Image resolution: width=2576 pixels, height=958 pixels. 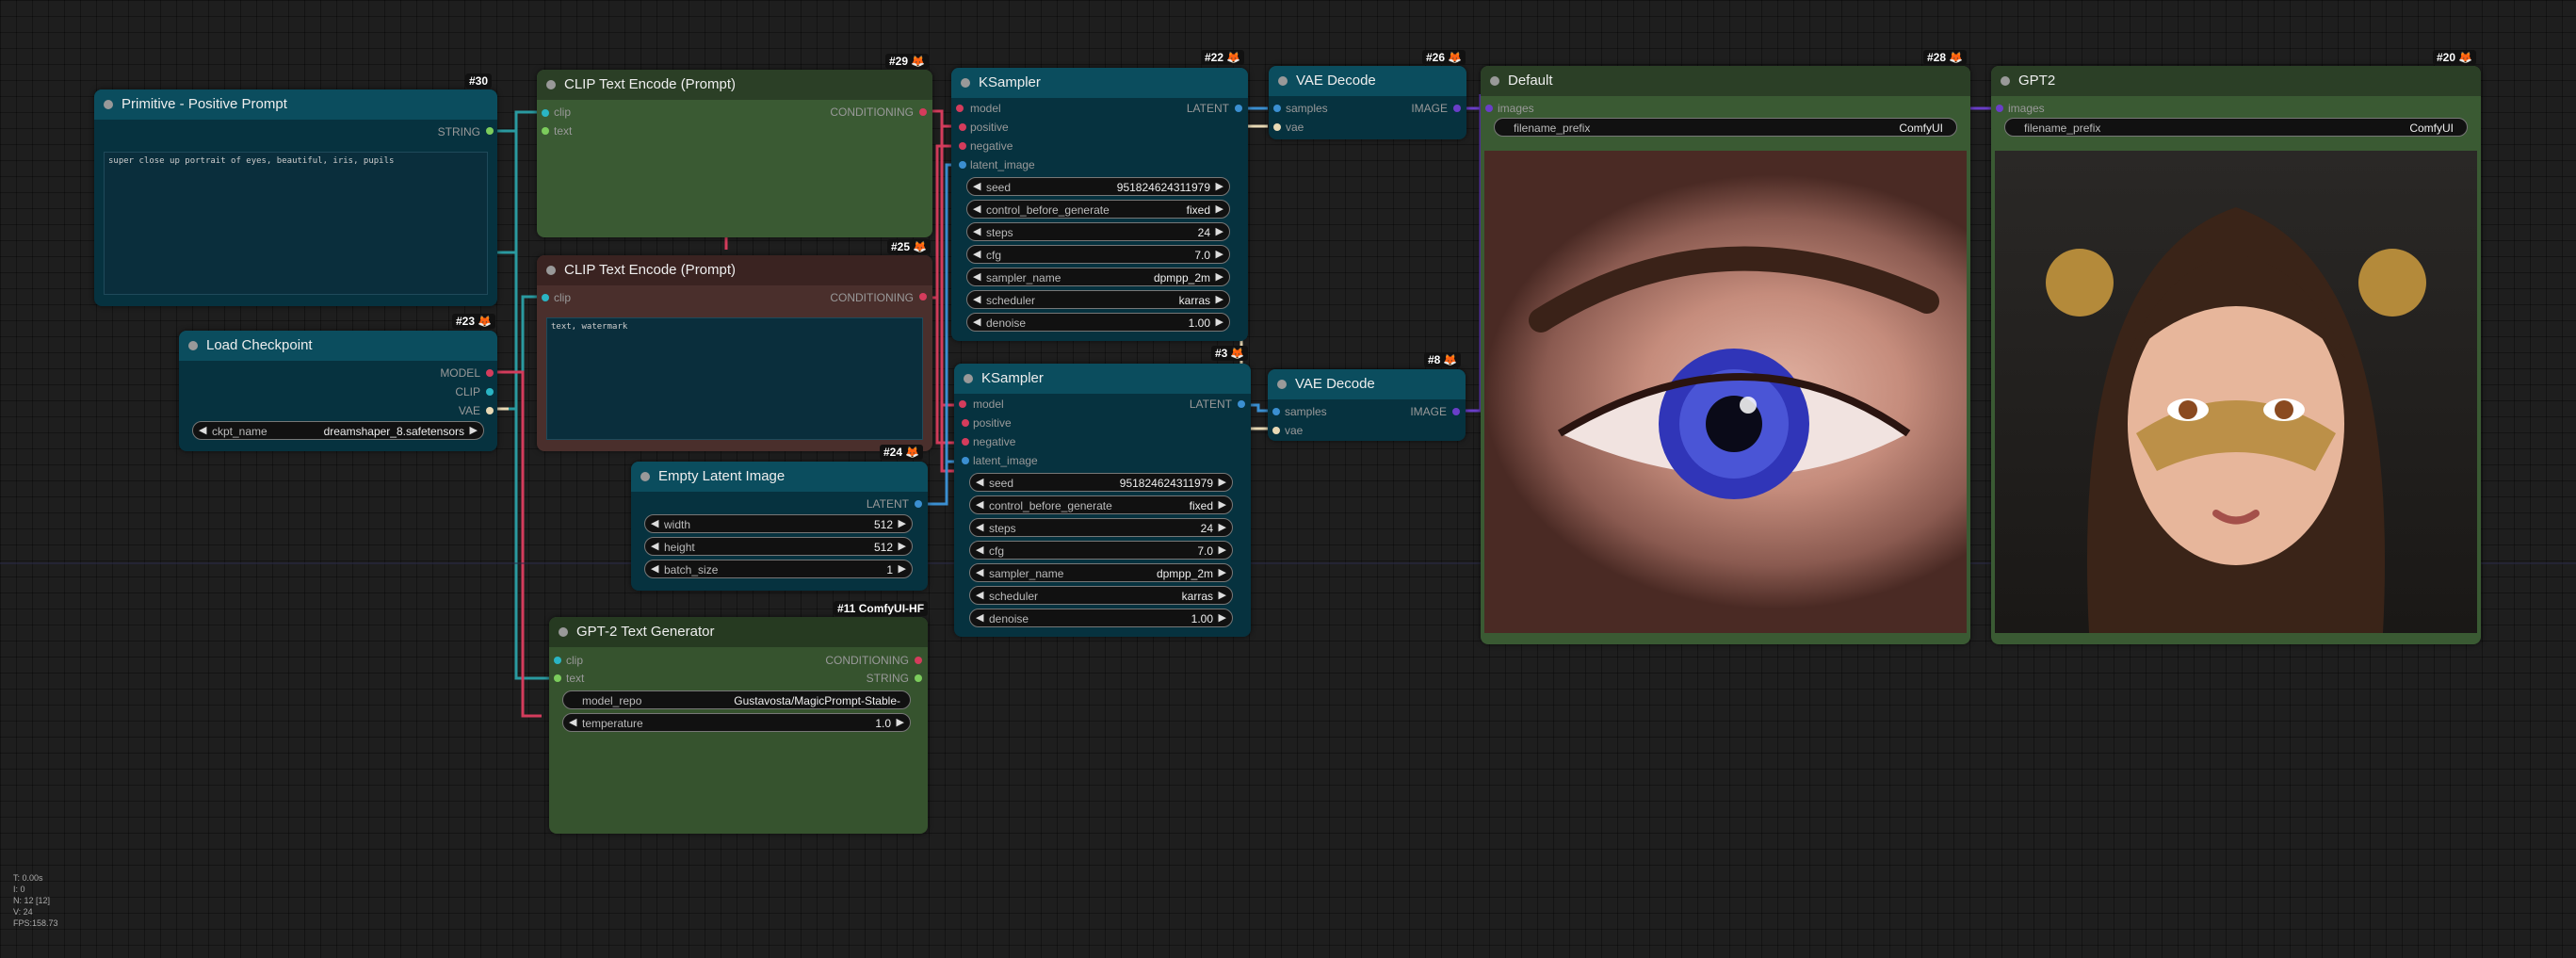 What do you see at coordinates (960, 108) in the screenshot?
I see `input-model-socket` at bounding box center [960, 108].